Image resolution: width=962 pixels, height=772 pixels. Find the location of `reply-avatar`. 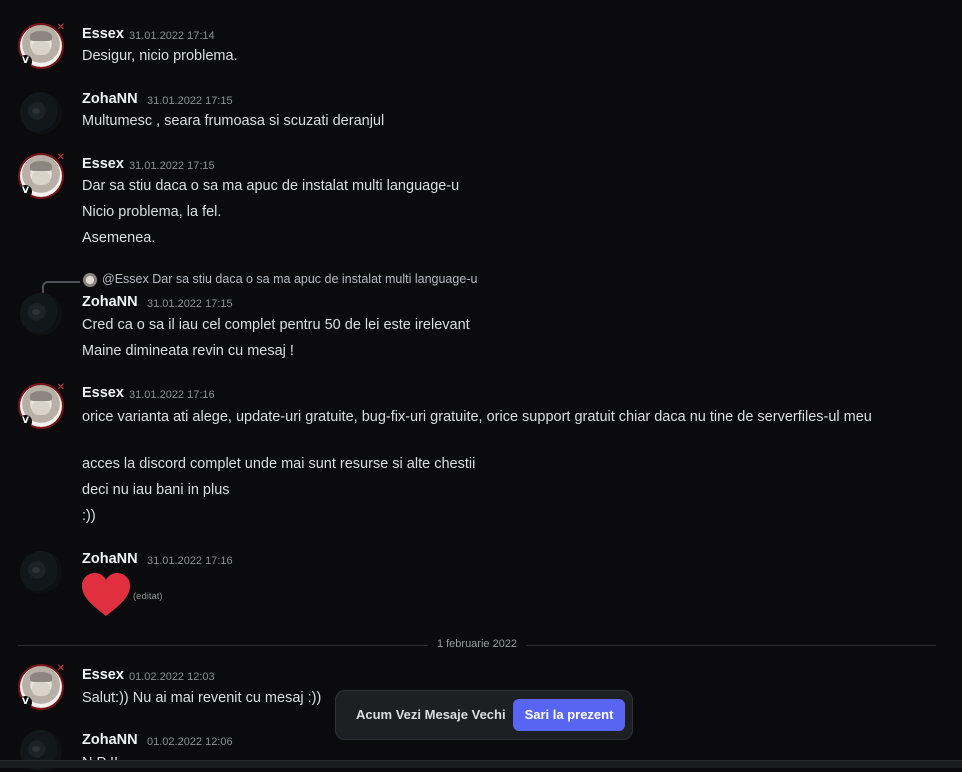

reply-avatar is located at coordinates (90, 280).